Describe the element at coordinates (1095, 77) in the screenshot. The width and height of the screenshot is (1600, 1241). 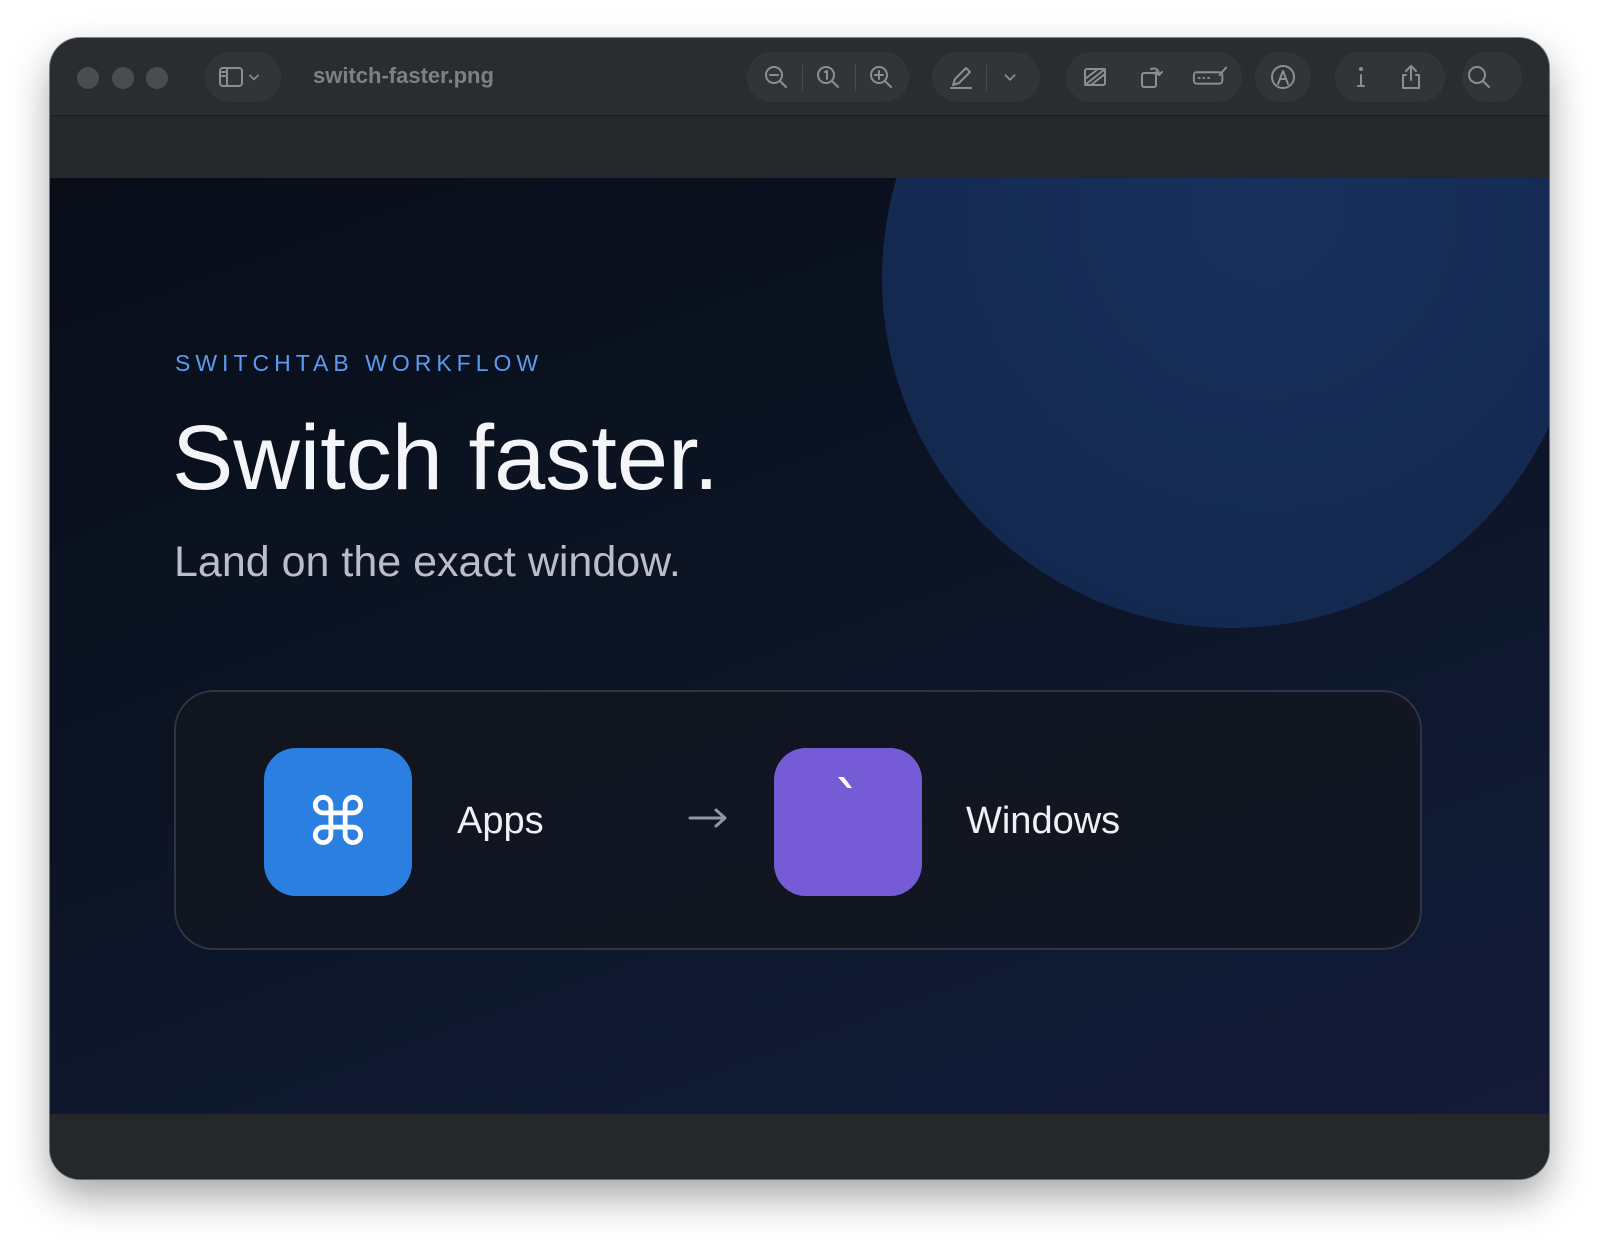
I see `crop-icon` at that location.